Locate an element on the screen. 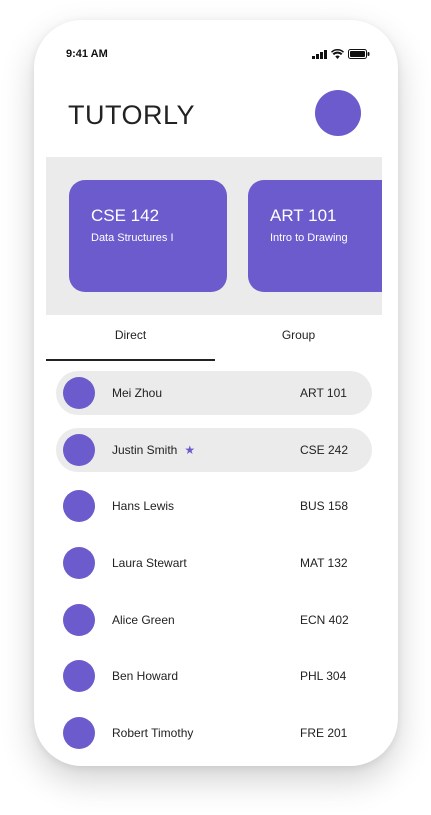  contact-course: ECN 402 is located at coordinates (324, 620).